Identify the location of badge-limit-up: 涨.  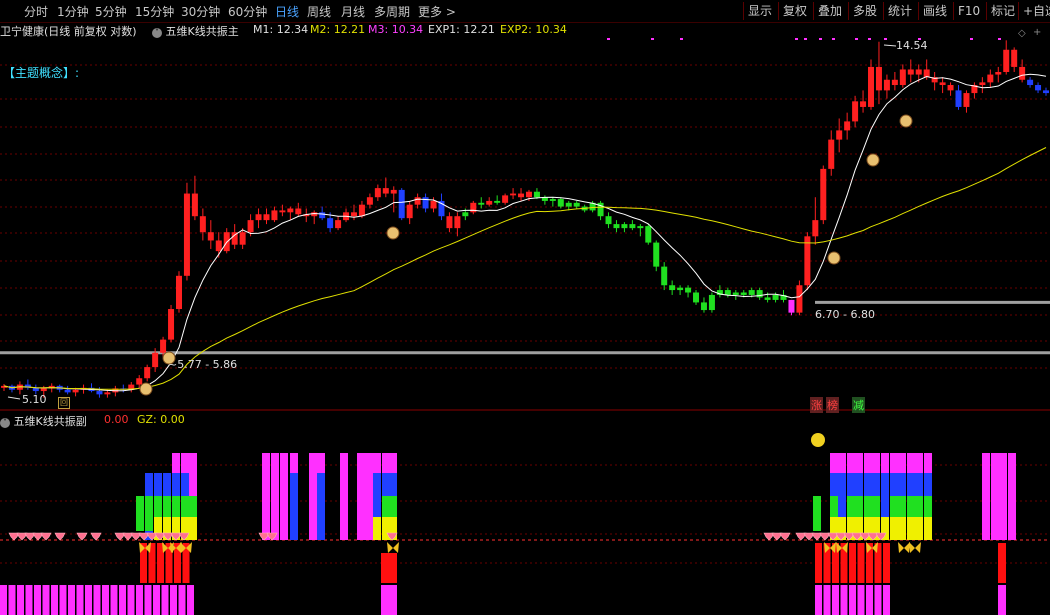
(816, 405).